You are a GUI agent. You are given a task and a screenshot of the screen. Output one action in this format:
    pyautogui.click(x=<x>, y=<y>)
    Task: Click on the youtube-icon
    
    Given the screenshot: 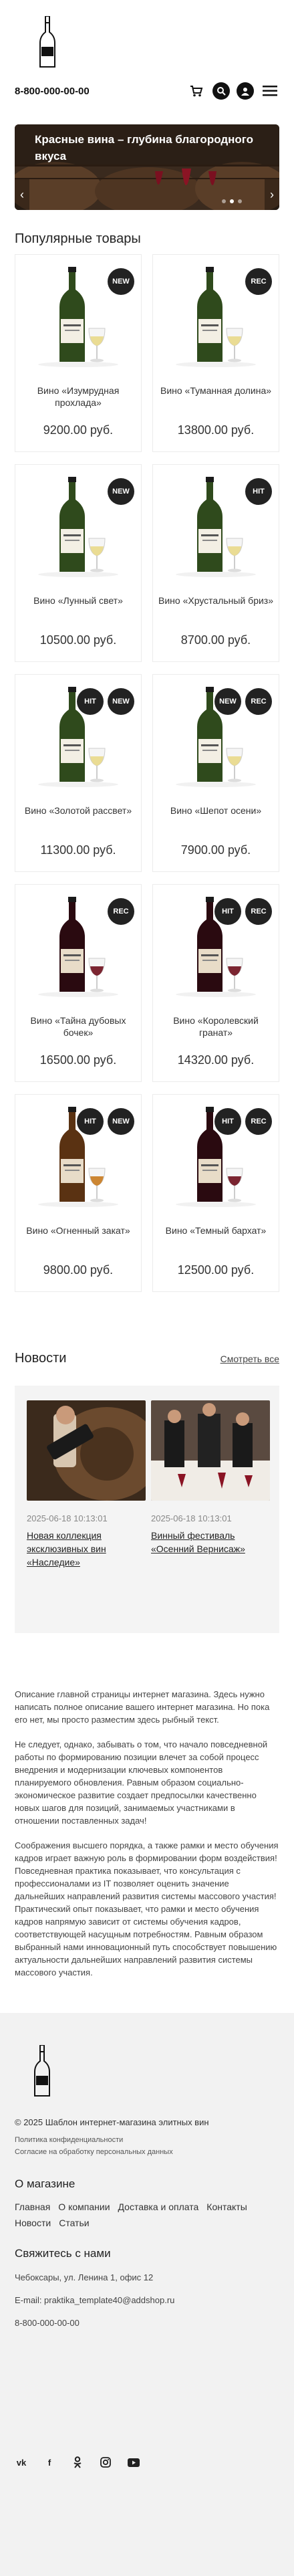 What is the action you would take?
    pyautogui.click(x=134, y=2462)
    